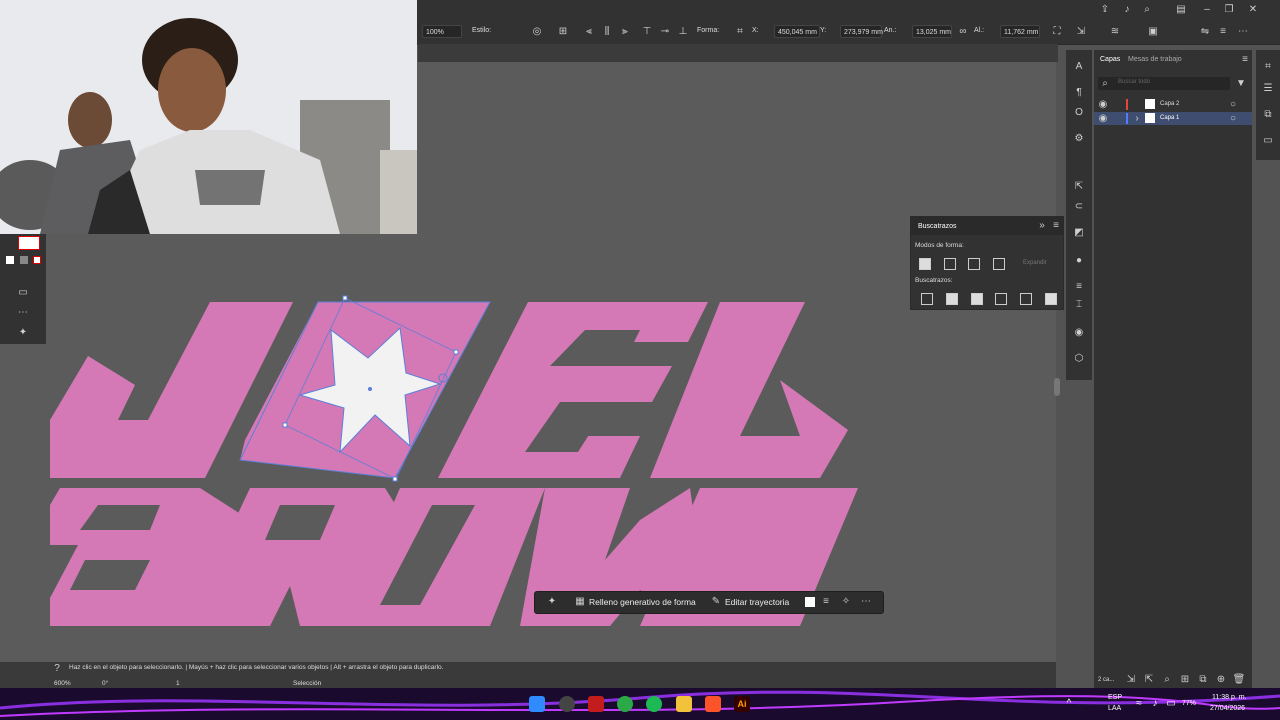 The image size is (1280, 720). Describe the element at coordinates (1079, 305) in the screenshot. I see `transform-panel-icon: ⌶` at that location.